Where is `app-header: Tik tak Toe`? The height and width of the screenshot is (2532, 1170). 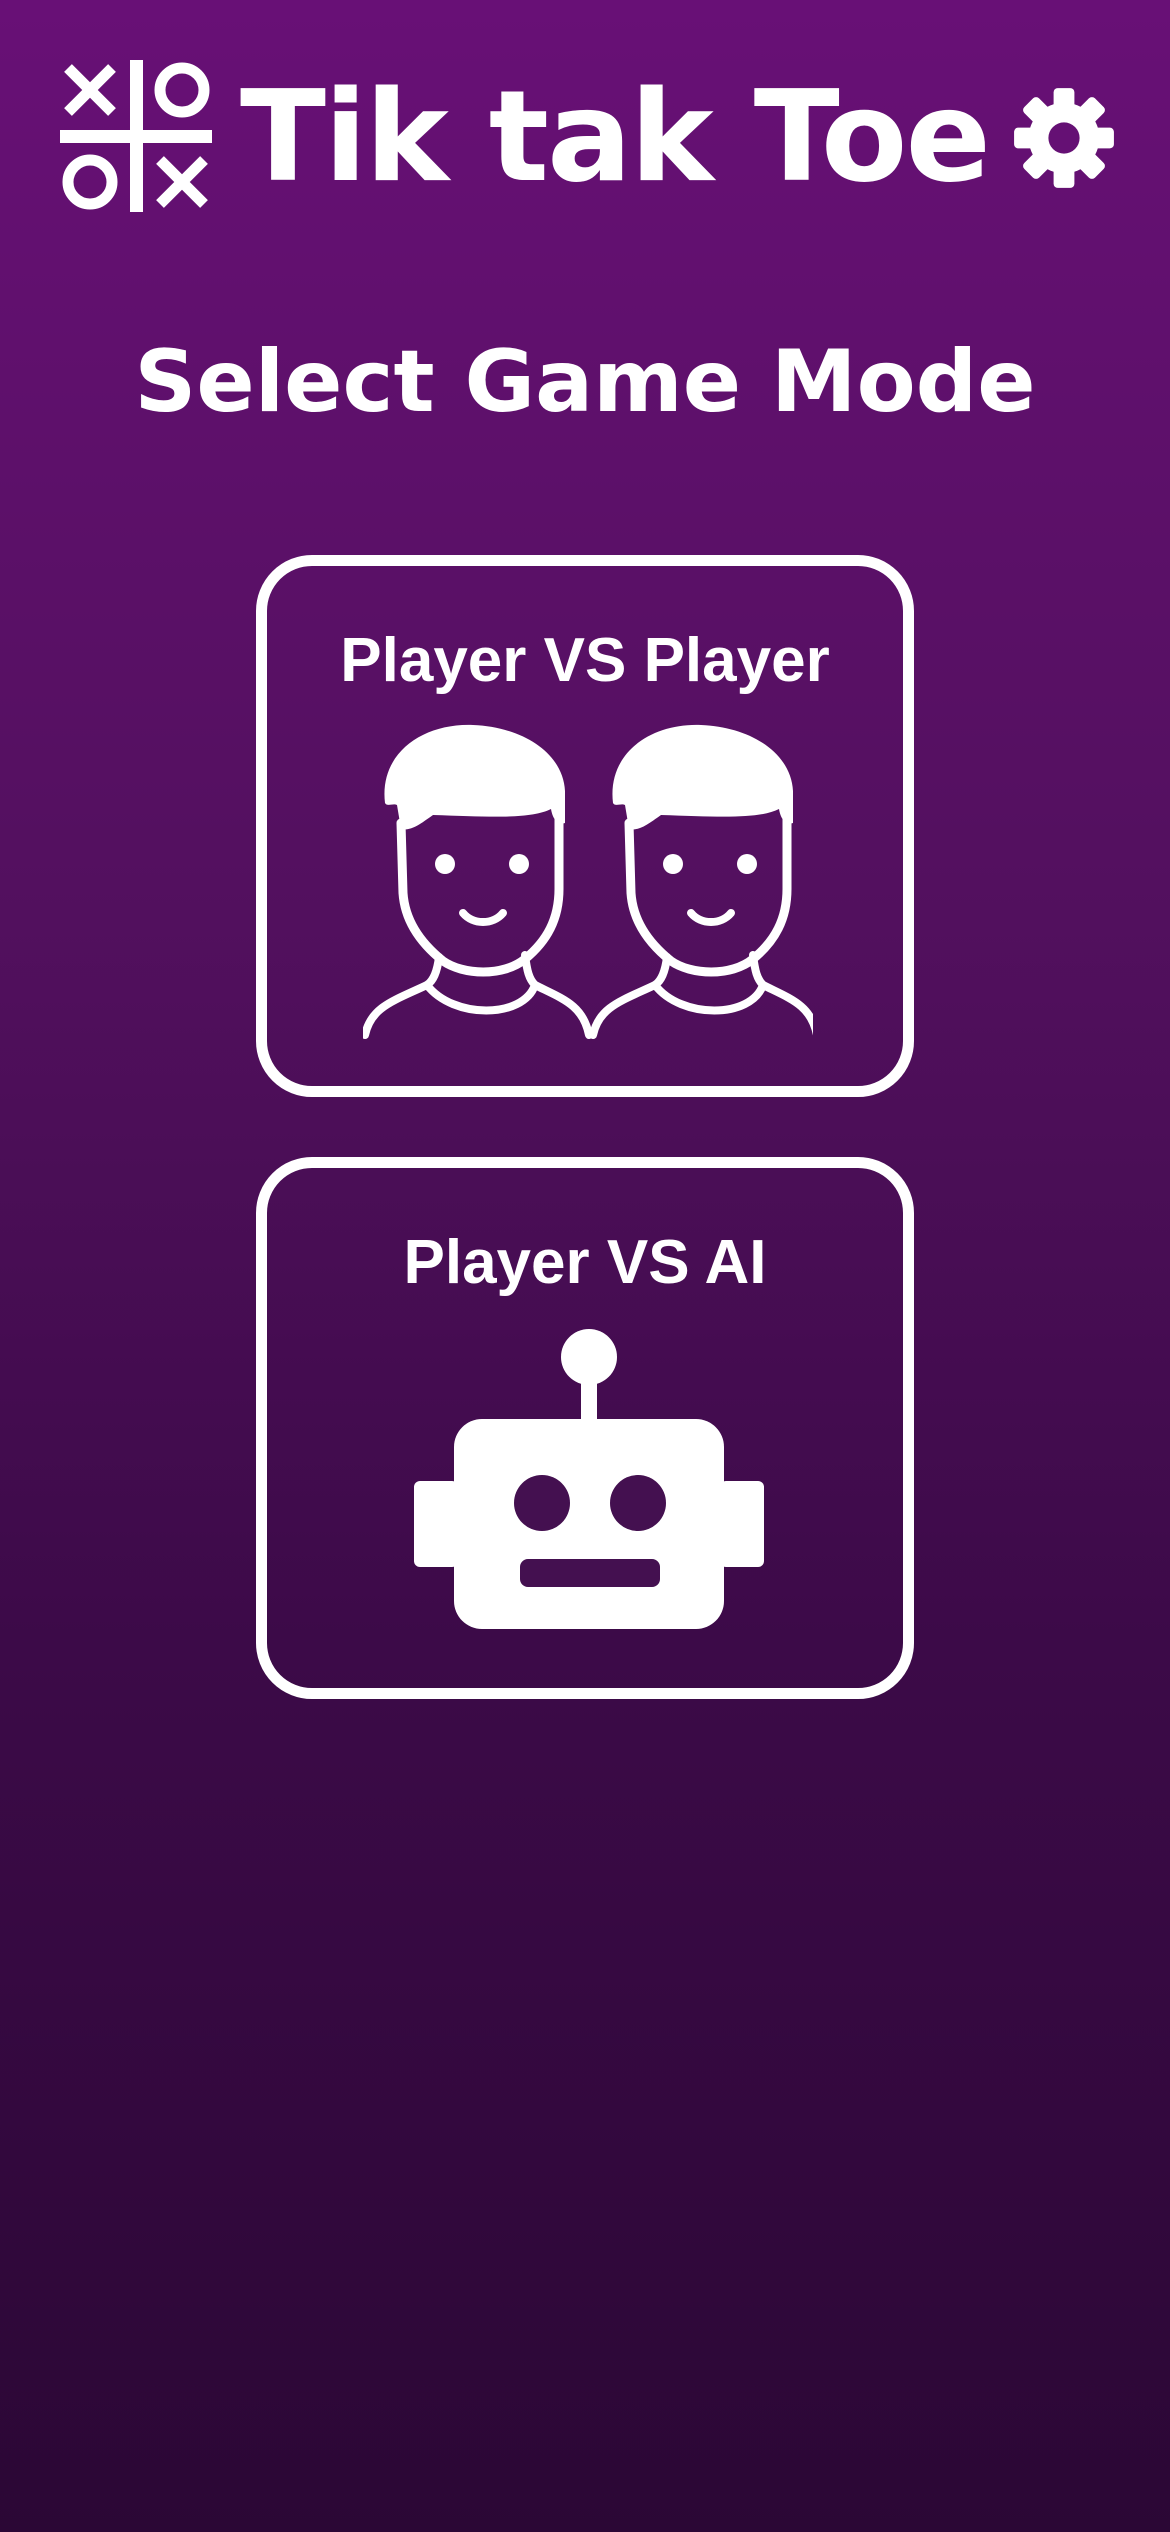
app-header: Tik tak Toe is located at coordinates (585, 140).